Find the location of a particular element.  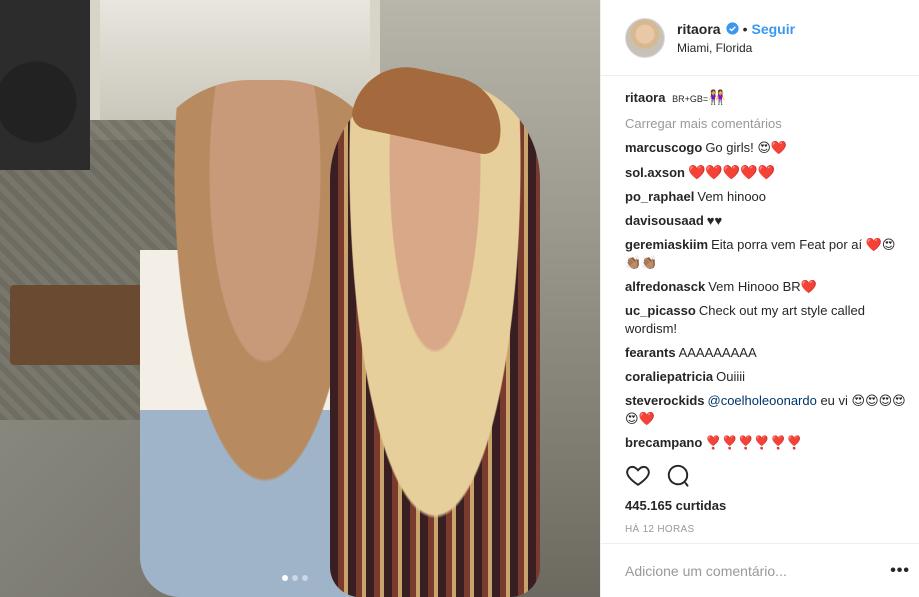

comment-username: uc_picasso is located at coordinates (660, 310).